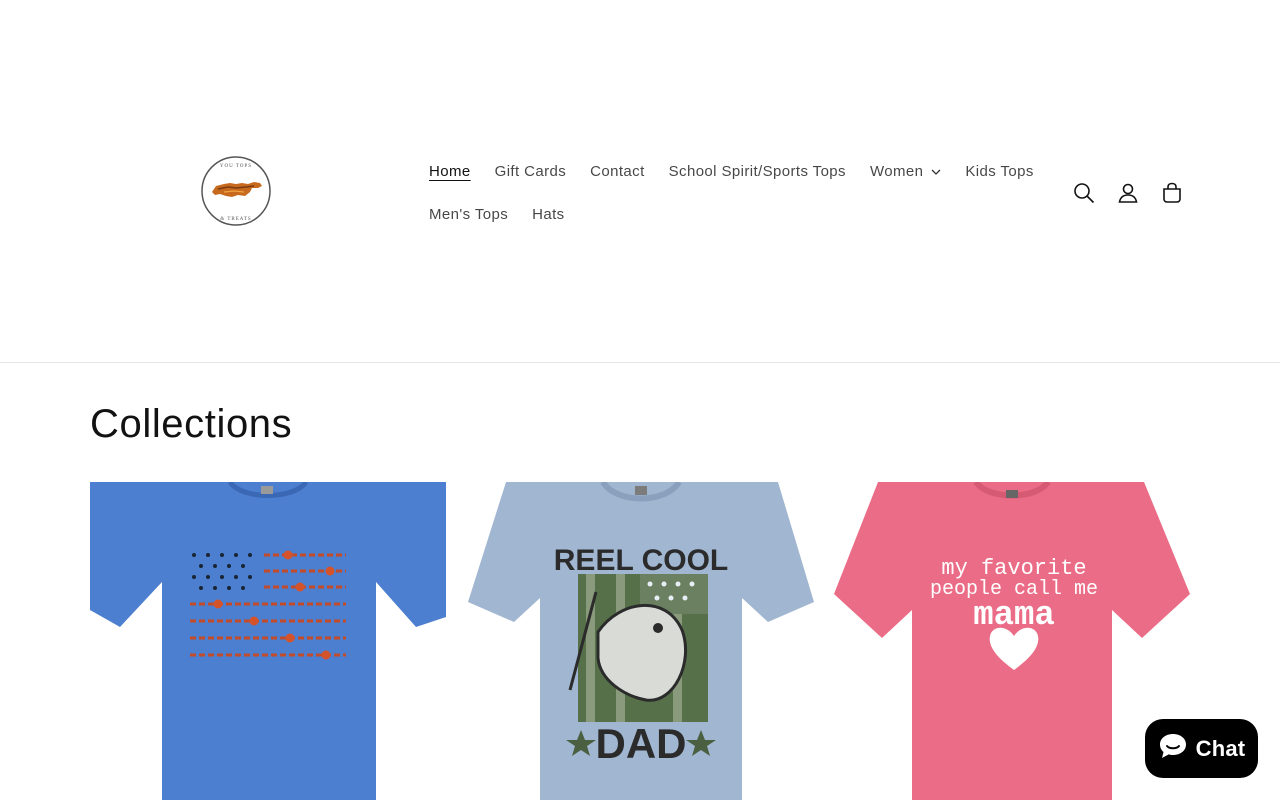  I want to click on graphic-text-reel-cool: REEL COOL, so click(641, 560).